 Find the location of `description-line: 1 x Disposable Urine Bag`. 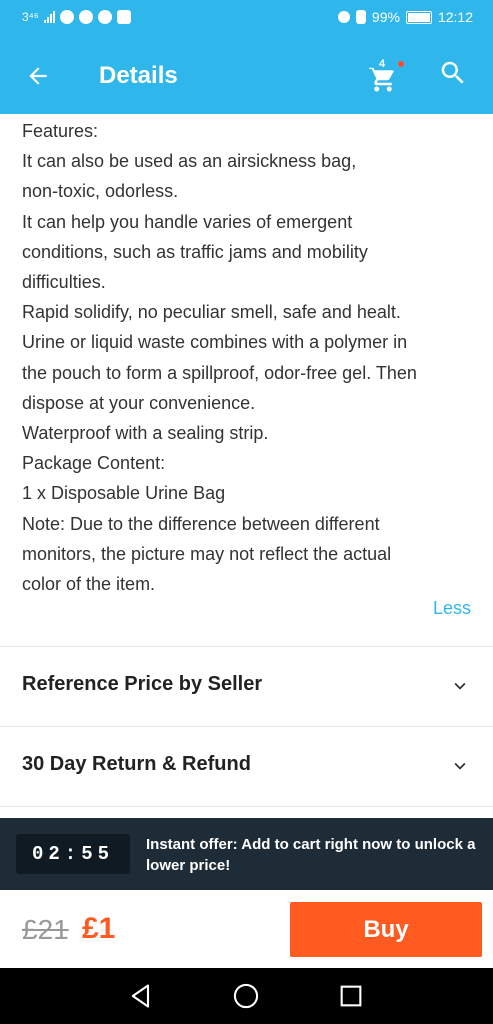

description-line: 1 x Disposable Urine Bag is located at coordinates (124, 493).